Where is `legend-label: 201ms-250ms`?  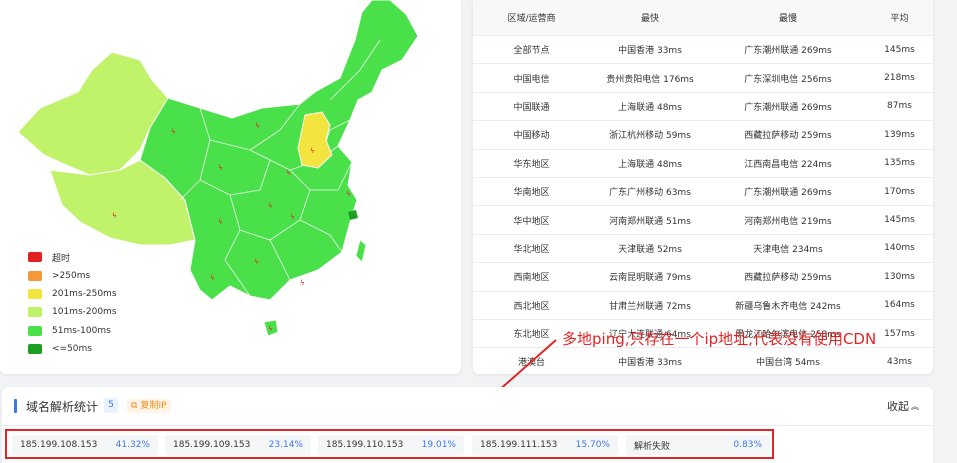
legend-label: 201ms-250ms is located at coordinates (84, 293).